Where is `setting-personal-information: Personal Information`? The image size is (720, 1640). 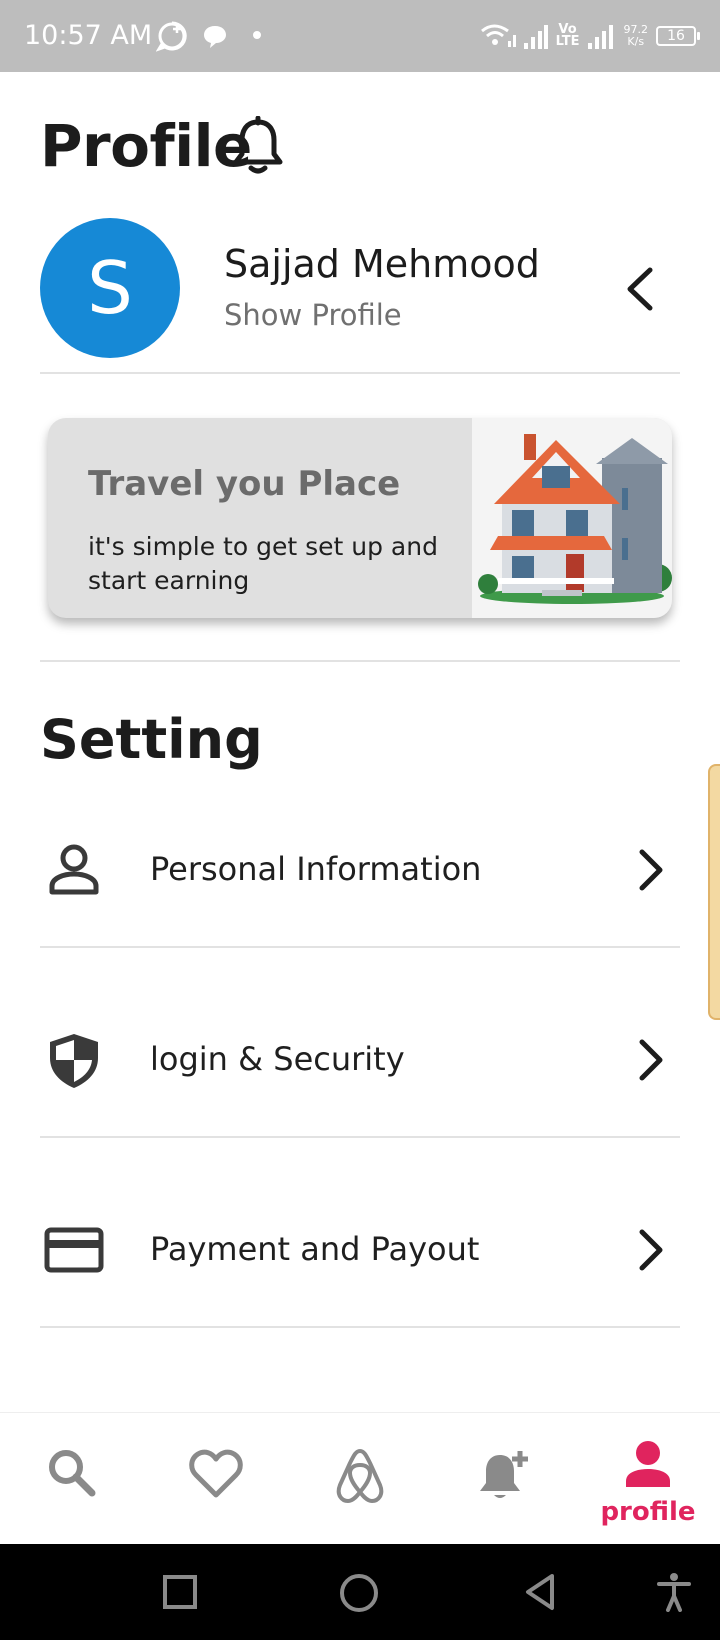
setting-personal-information: Personal Information is located at coordinates (360, 870).